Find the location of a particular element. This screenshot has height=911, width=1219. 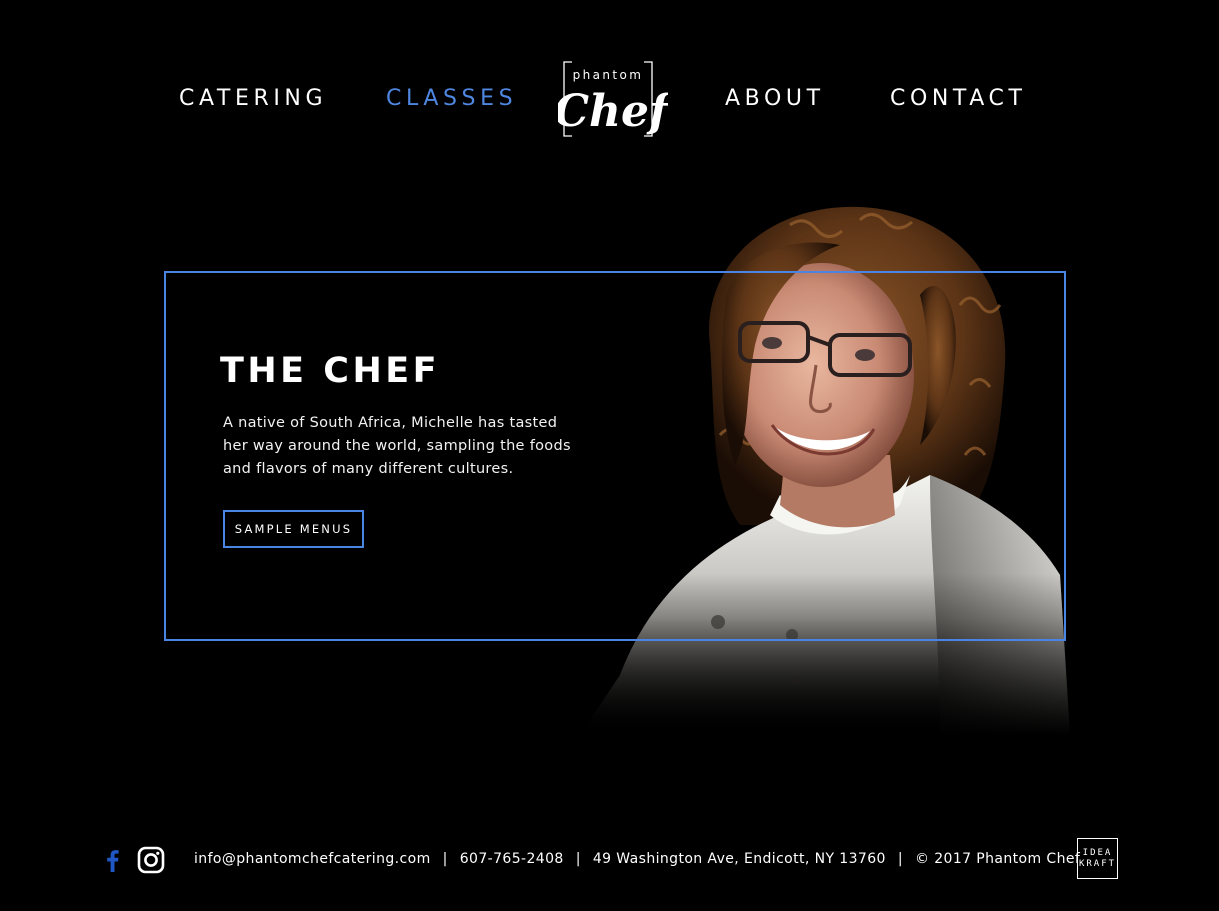

nav-item-contact: CONTACT is located at coordinates (958, 99).